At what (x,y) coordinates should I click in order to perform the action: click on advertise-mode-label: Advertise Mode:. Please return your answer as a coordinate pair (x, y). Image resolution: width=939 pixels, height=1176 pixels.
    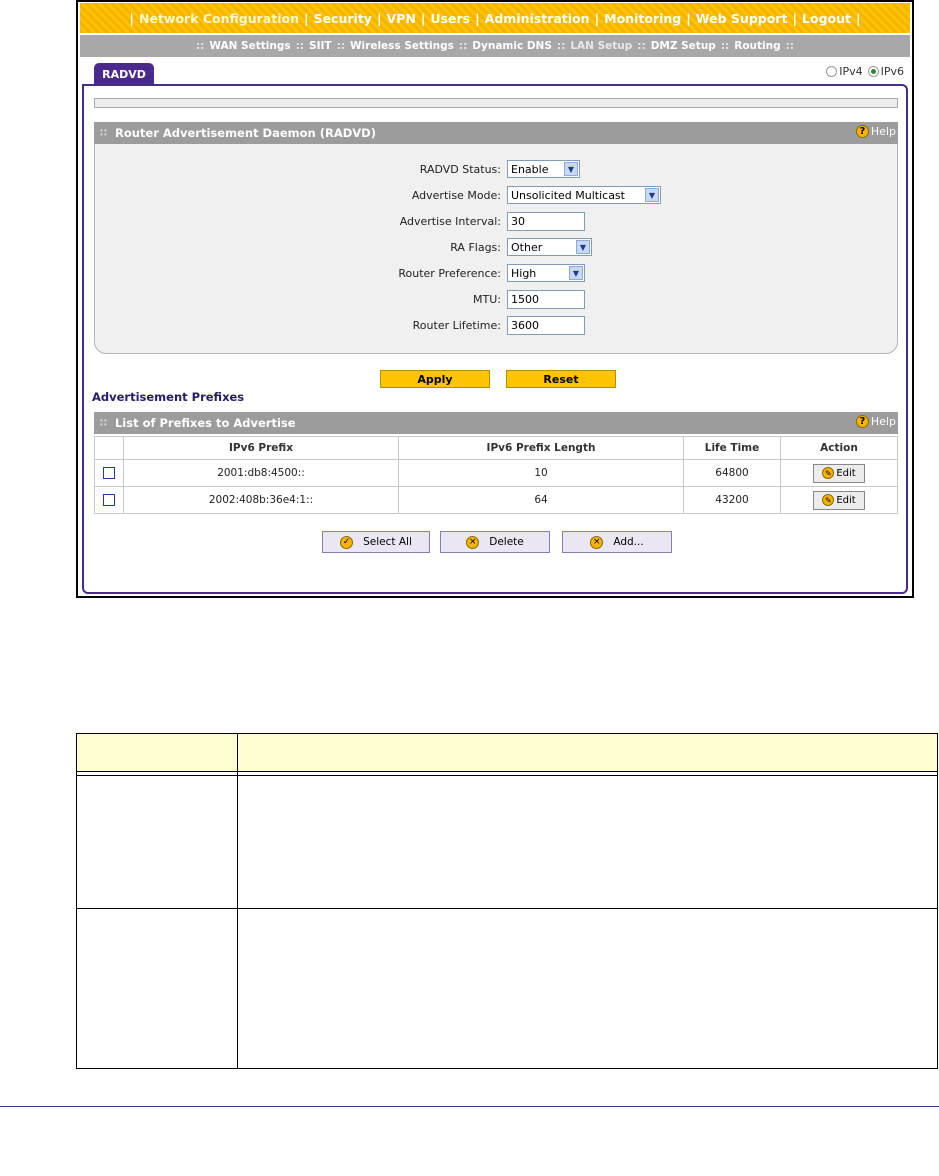
    Looking at the image, I should click on (456, 195).